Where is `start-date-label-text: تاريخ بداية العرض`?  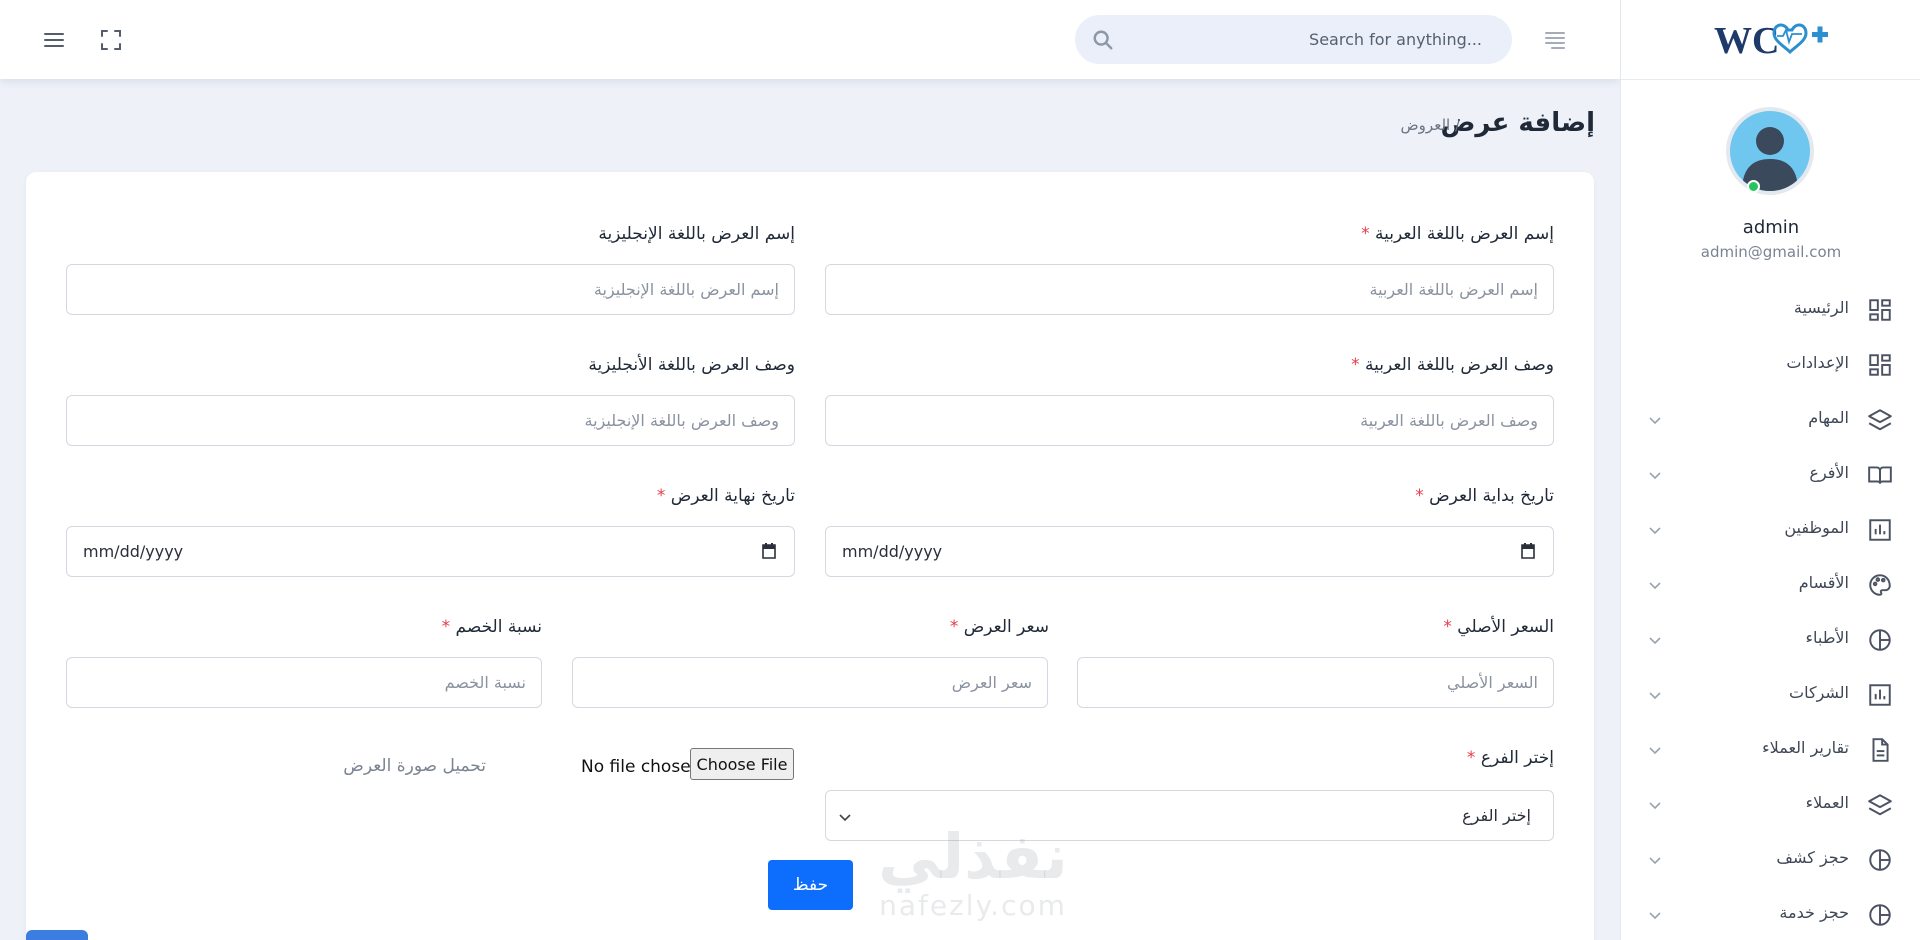
start-date-label-text: تاريخ بداية العرض is located at coordinates (1491, 496).